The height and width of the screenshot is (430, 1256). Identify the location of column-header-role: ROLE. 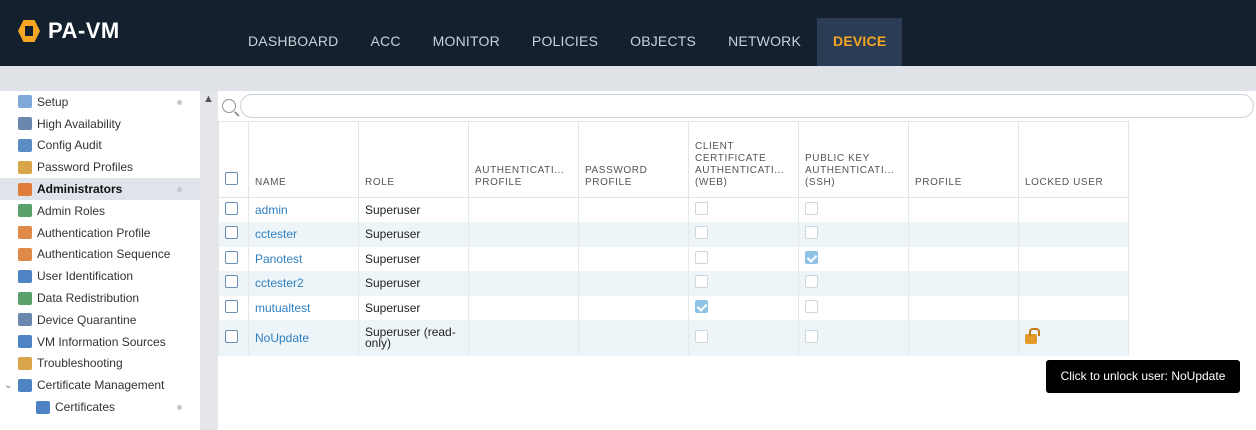
(413, 159).